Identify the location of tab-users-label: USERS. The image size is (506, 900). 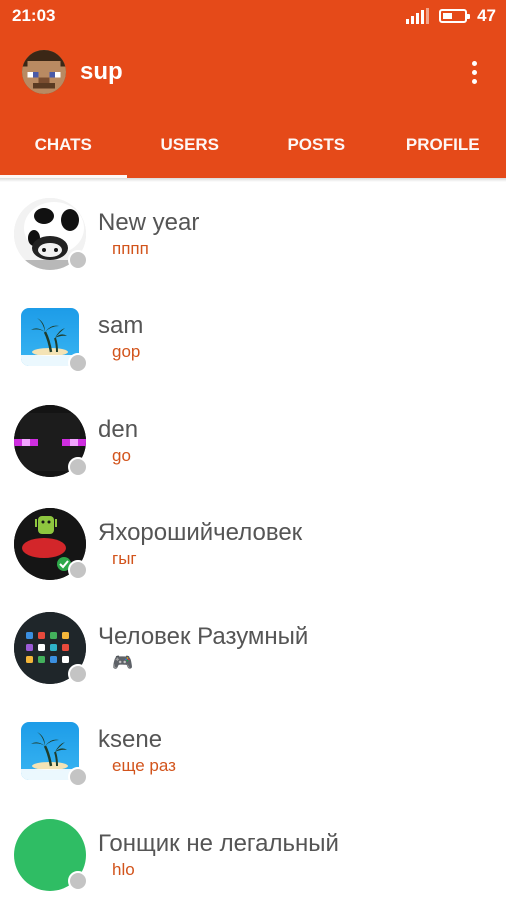
(190, 144).